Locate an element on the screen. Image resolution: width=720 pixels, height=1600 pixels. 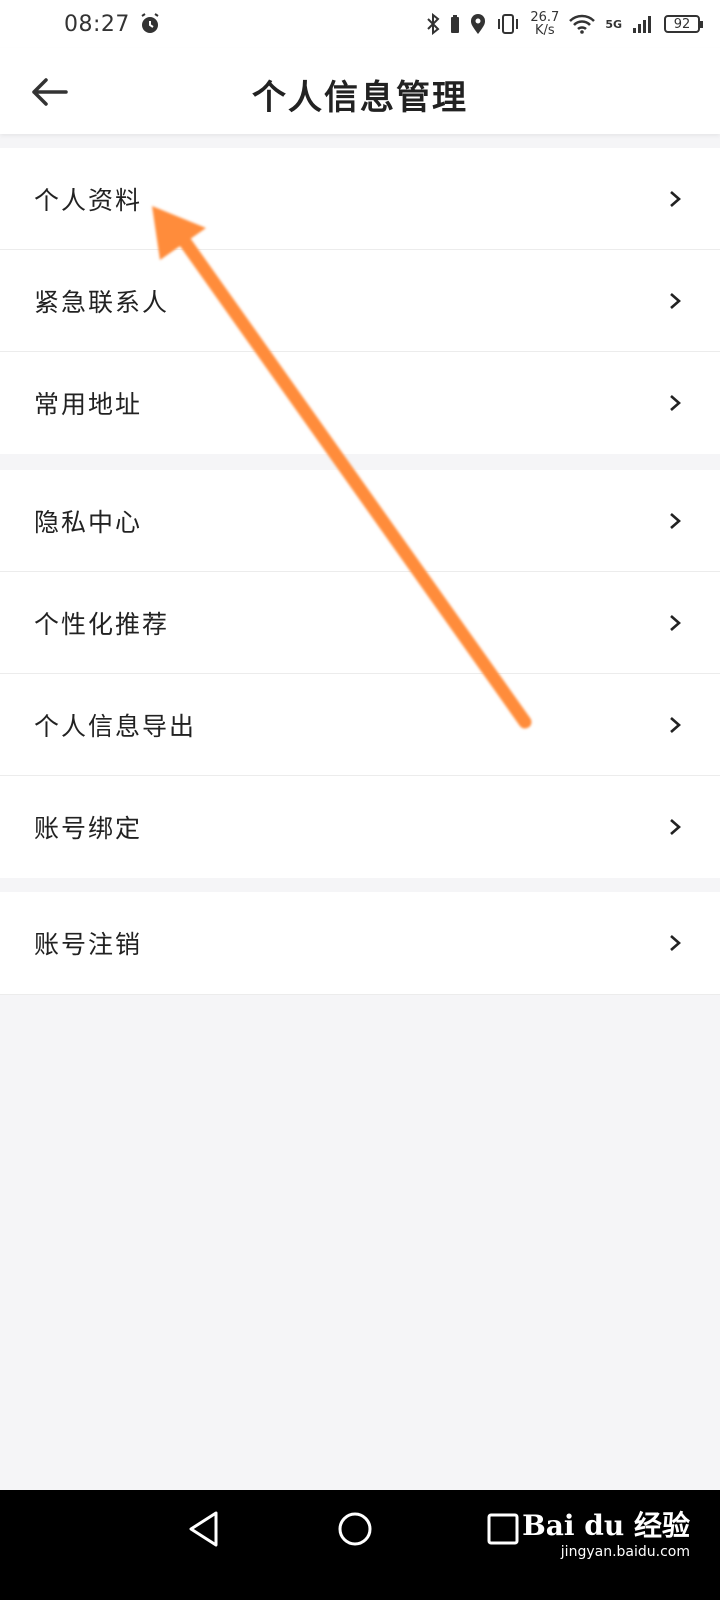
status-icons: 26.7 K/s 5G 92 is located at coordinates (564, 24).